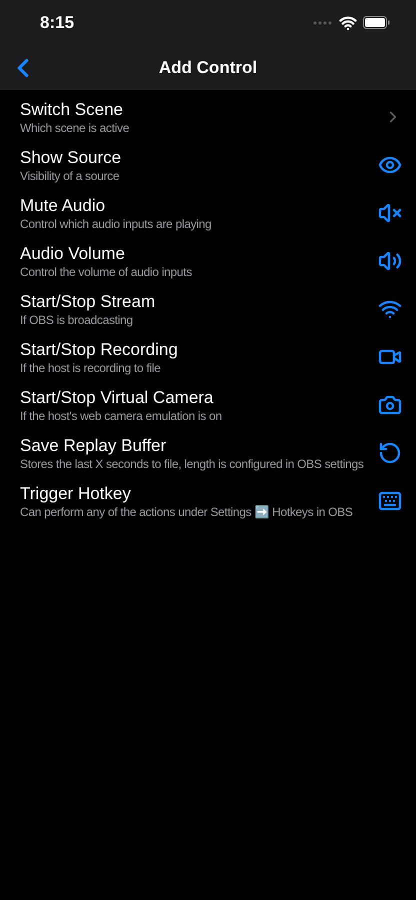  I want to click on signal-icon, so click(323, 22).